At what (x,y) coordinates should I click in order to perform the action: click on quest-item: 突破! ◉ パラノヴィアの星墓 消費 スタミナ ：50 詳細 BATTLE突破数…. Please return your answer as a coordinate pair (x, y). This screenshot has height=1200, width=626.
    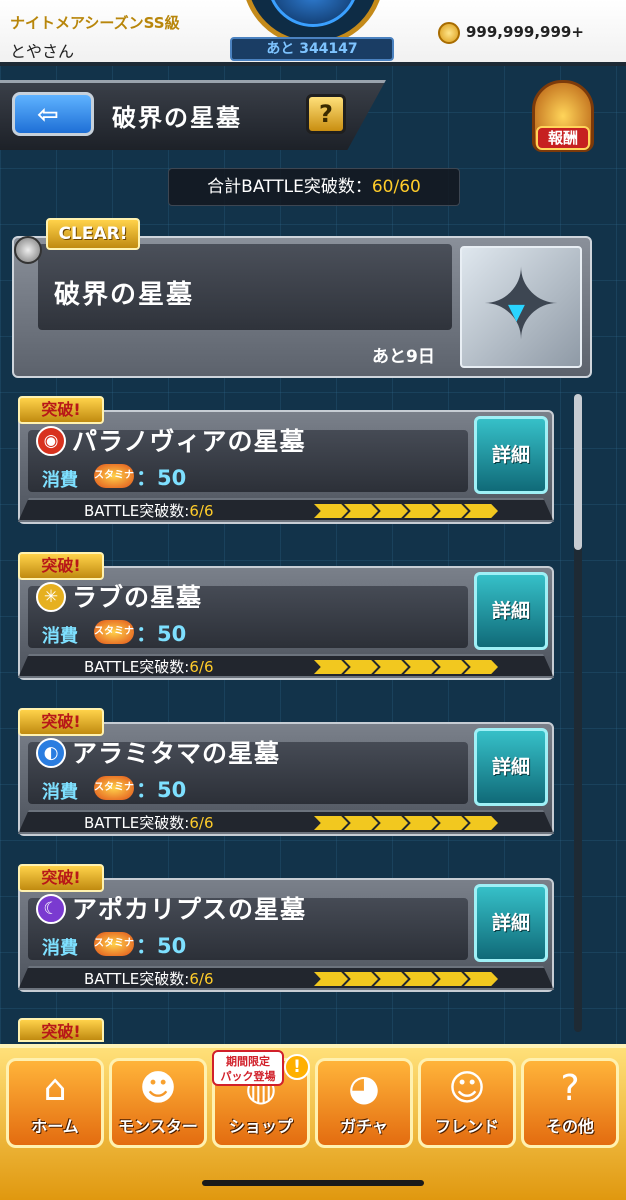
    Looking at the image, I should click on (287, 460).